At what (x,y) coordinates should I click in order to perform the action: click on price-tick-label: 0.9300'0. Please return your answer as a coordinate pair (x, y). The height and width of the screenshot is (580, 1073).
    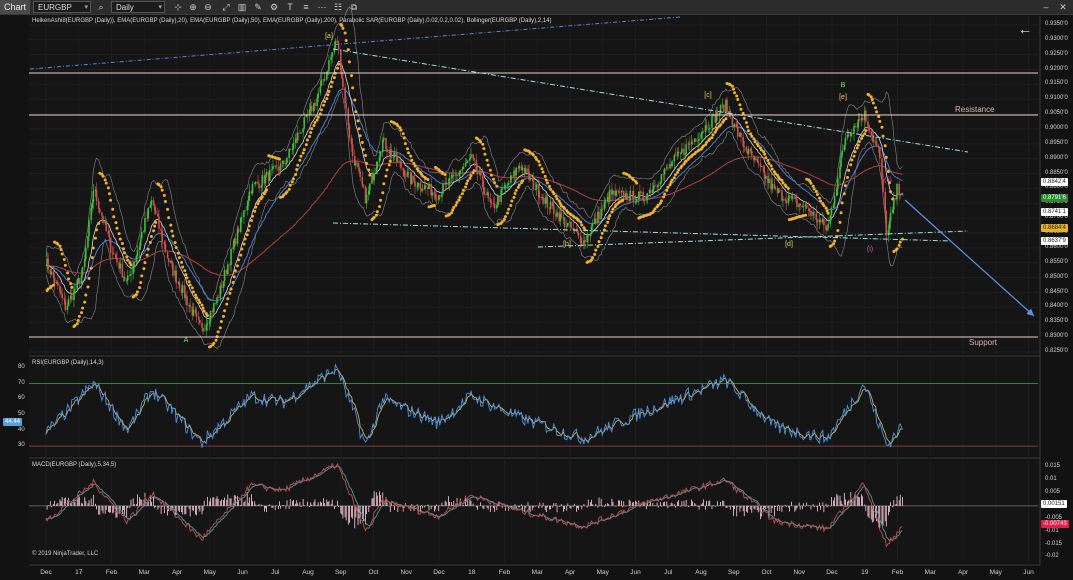
    Looking at the image, I should click on (1056, 38).